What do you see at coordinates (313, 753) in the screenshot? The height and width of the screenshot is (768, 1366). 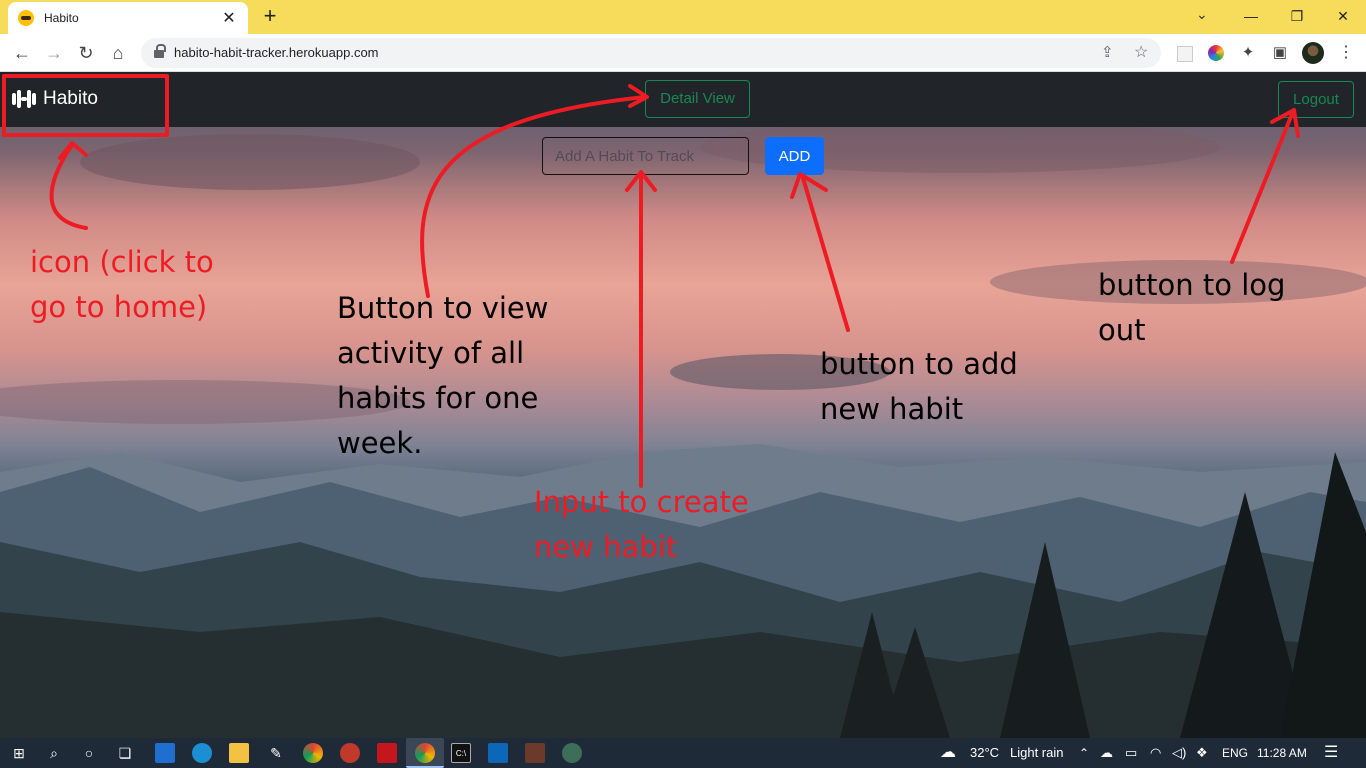 I see `chrome-browser-icon` at bounding box center [313, 753].